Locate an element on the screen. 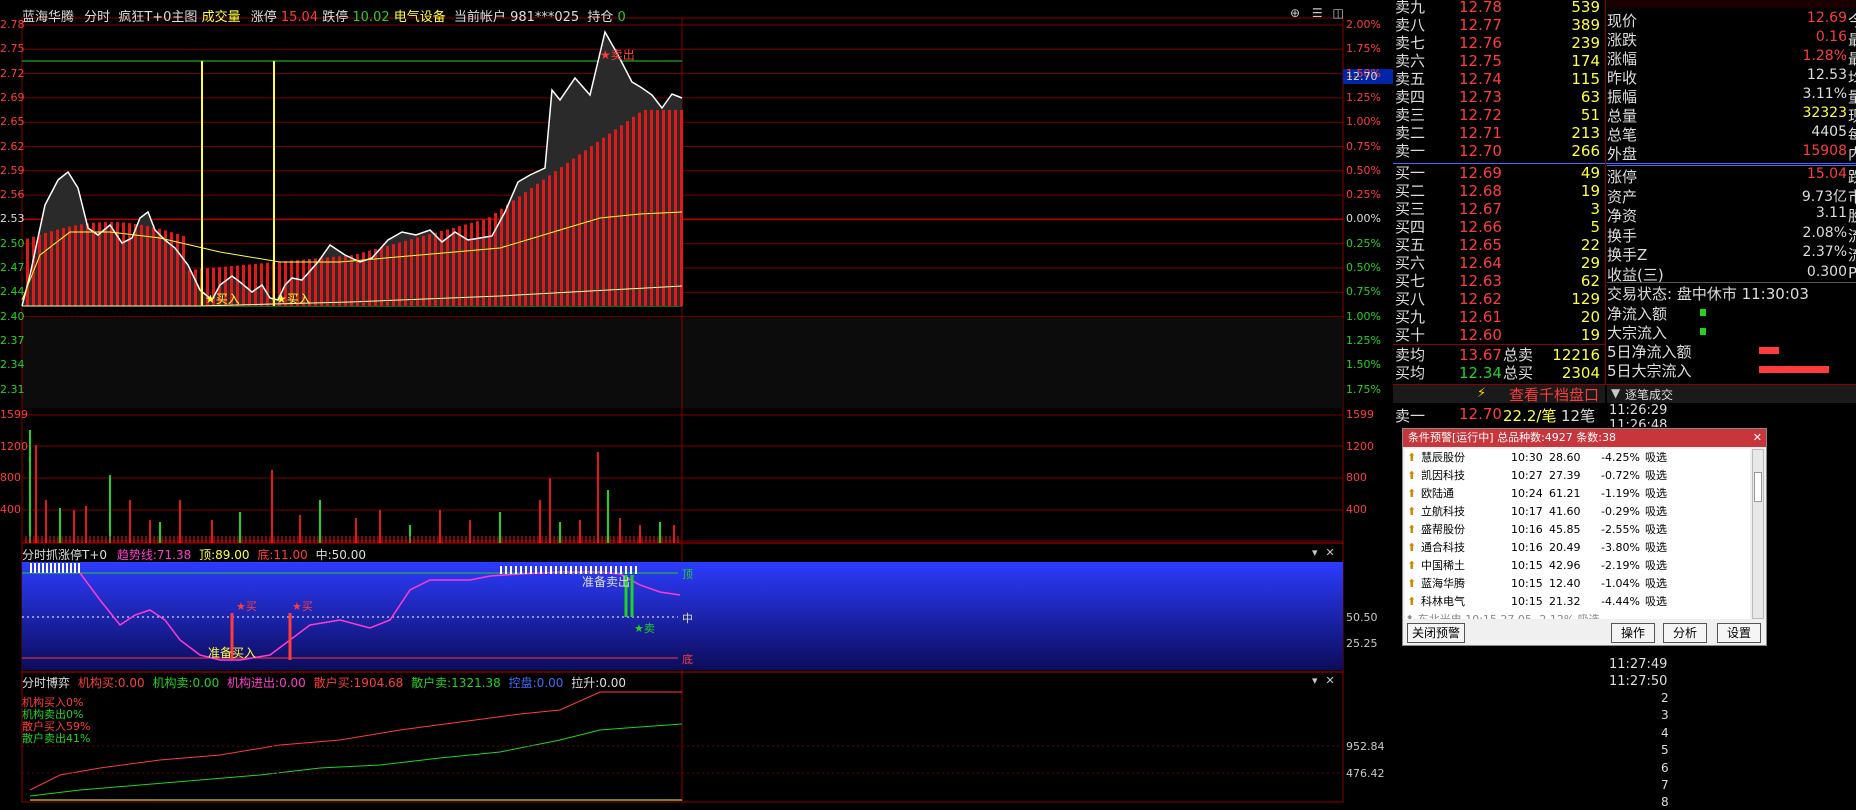 Image resolution: width=1856 pixels, height=810 pixels. strategy-label: 疯狂T+0主图 is located at coordinates (157, 17).